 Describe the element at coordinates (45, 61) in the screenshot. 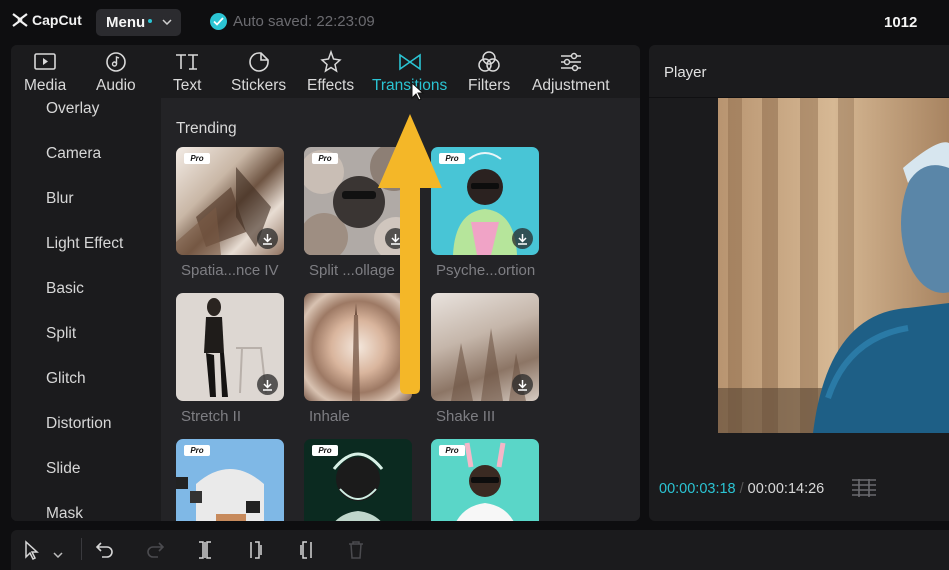

I see `media-icon` at that location.